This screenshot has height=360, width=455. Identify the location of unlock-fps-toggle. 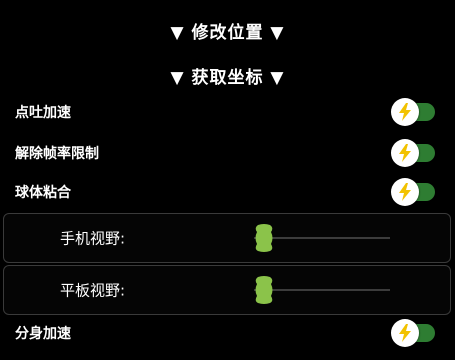
(413, 153).